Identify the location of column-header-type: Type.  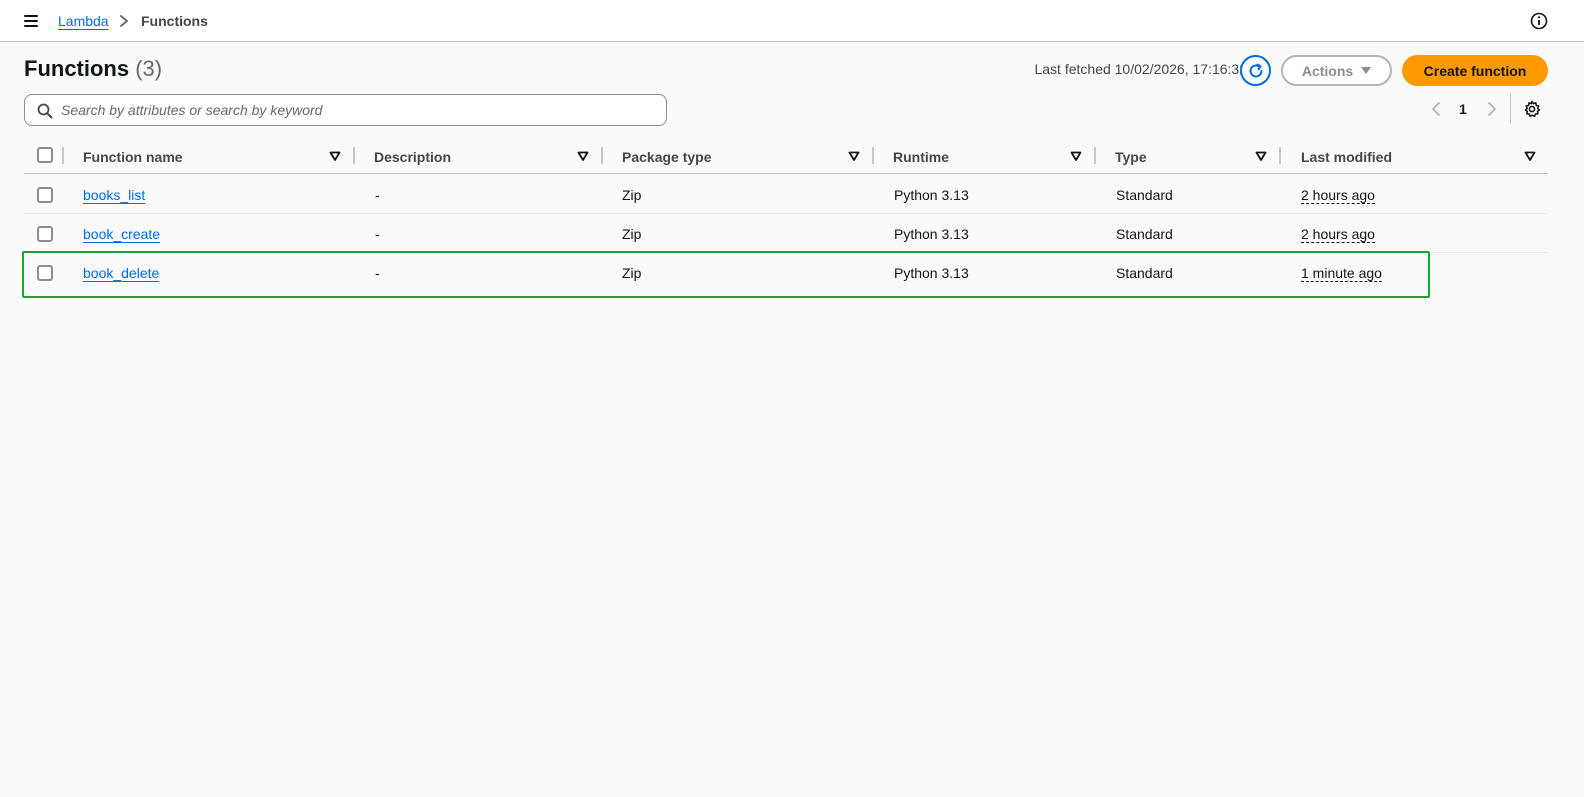
(1131, 157).